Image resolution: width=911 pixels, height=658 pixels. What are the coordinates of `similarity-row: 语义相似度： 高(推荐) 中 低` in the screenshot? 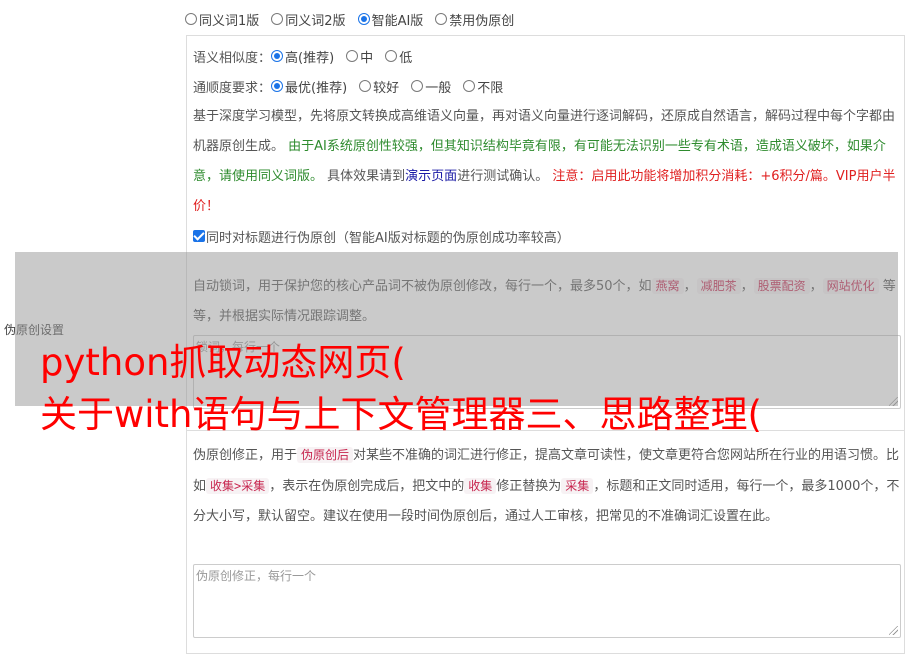 It's located at (308, 56).